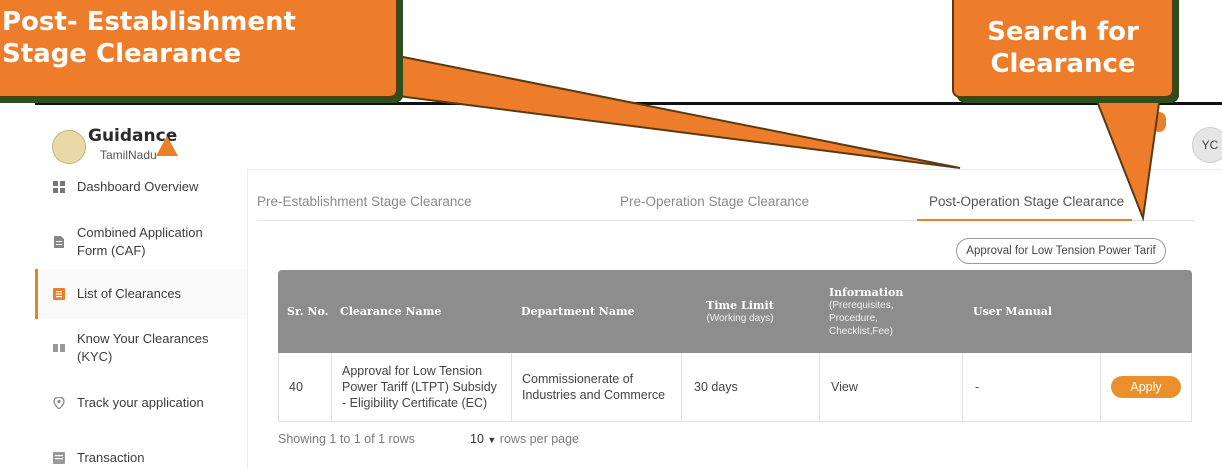 The width and height of the screenshot is (1222, 475). What do you see at coordinates (1063, 49) in the screenshot?
I see `callout-search-clearance: Search for Clearance` at bounding box center [1063, 49].